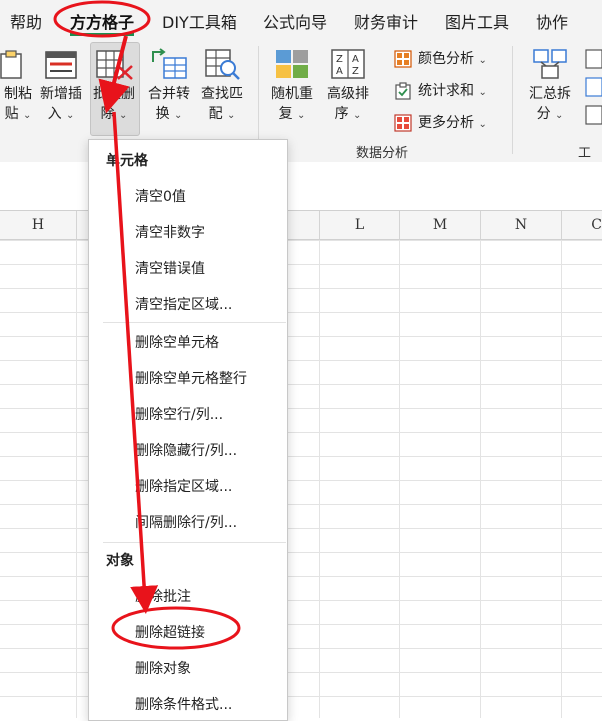  I want to click on annotation-arrow-to-item, so click(135, 362).